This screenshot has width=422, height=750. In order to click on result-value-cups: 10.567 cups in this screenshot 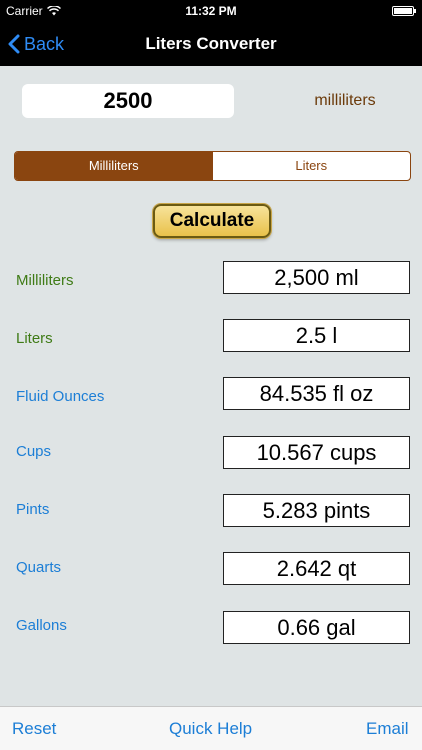, I will do `click(316, 452)`.